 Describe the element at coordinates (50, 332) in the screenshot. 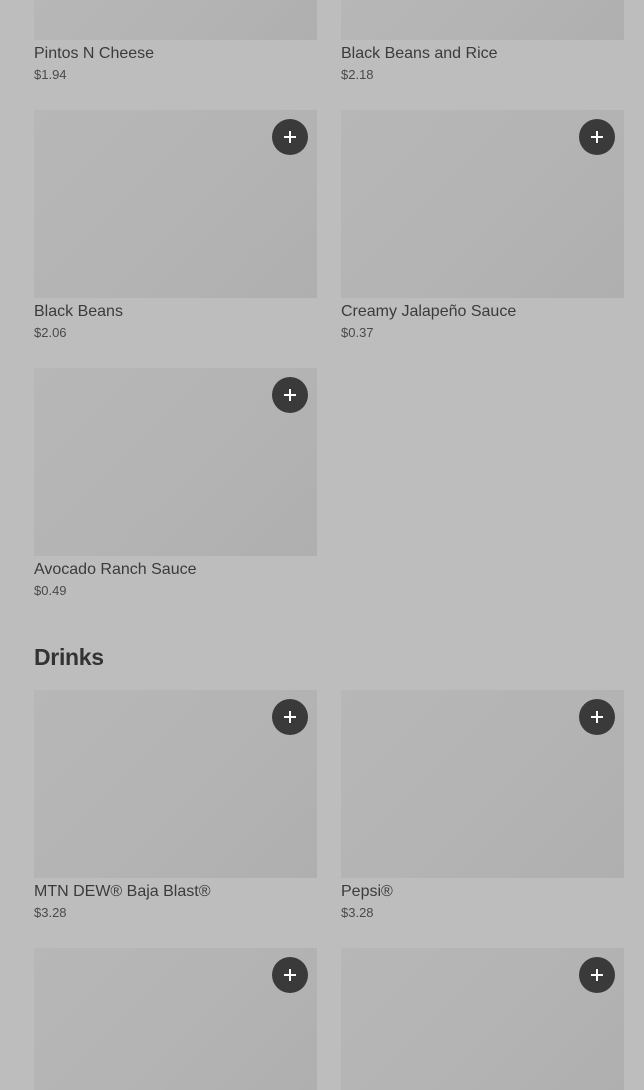

I see `item-price: $2.06` at that location.